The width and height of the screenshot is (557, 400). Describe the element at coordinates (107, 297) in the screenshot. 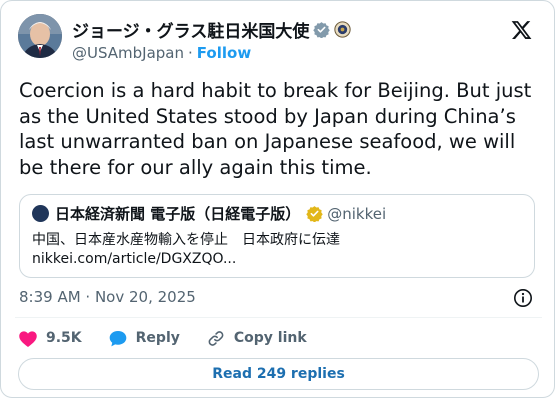

I see `post-timestamp: 8:39 AM · Nov 20, 2025` at that location.